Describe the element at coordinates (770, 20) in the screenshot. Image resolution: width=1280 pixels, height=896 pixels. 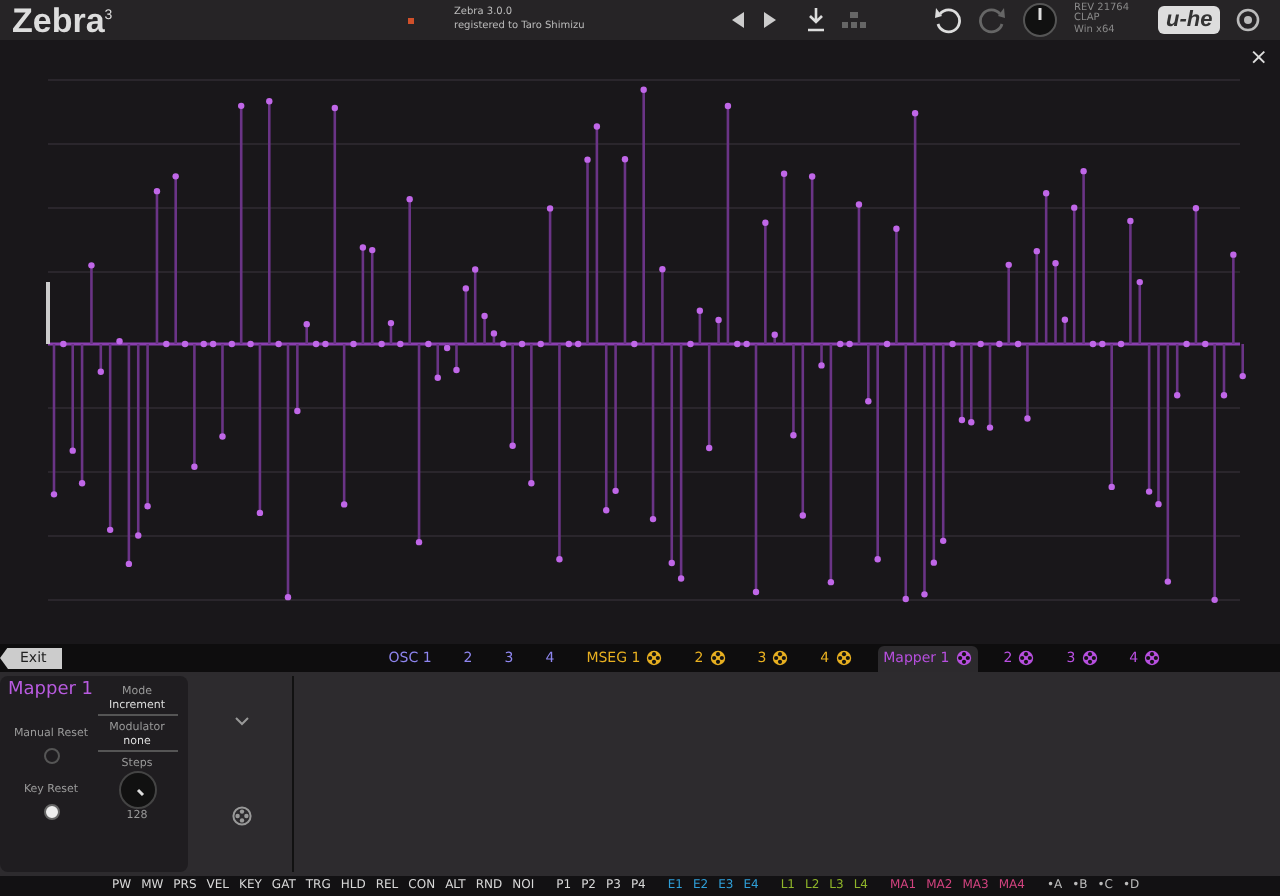
I see `next-icon` at that location.